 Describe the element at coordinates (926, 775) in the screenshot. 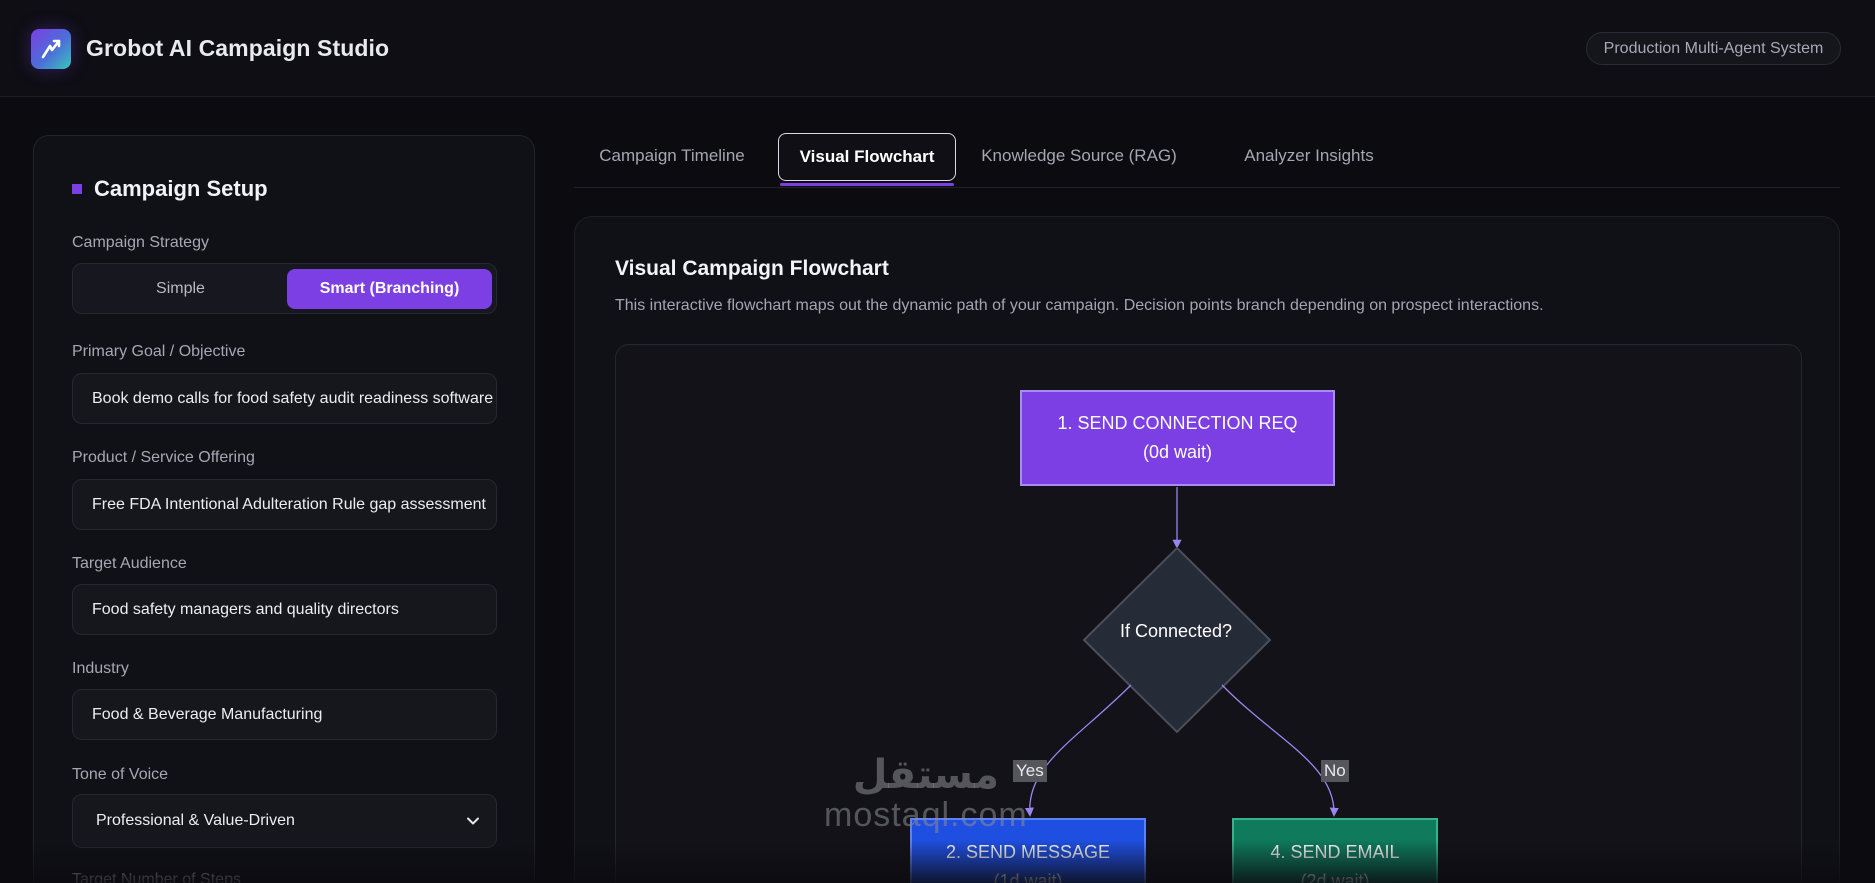

I see `watermark-arabic: مستقل` at that location.